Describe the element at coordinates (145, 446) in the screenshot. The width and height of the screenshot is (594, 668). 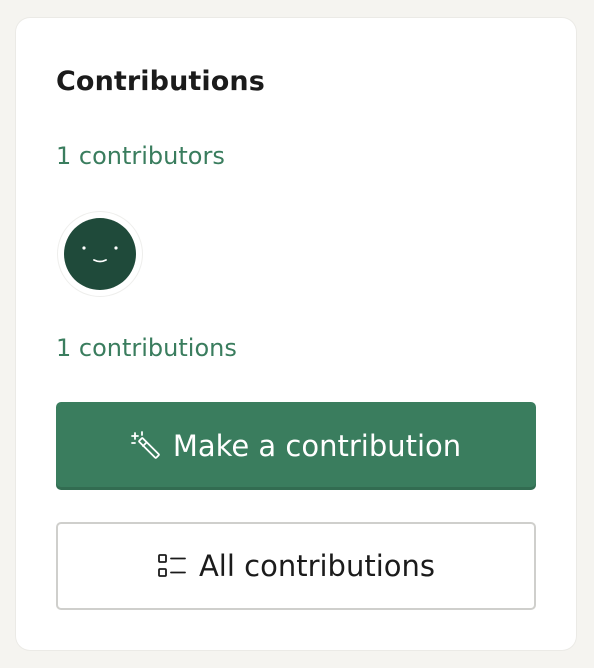
I see `magic-wand-icon` at that location.